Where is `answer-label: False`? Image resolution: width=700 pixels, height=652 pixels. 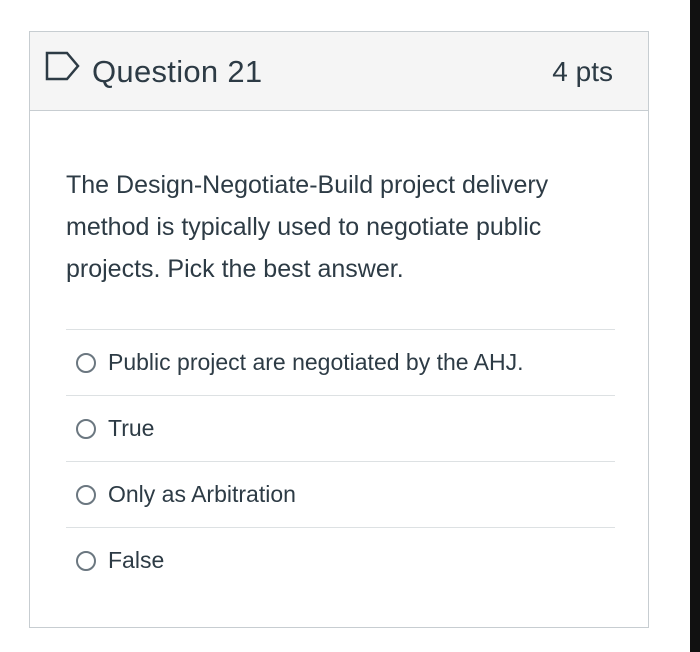 answer-label: False is located at coordinates (136, 560).